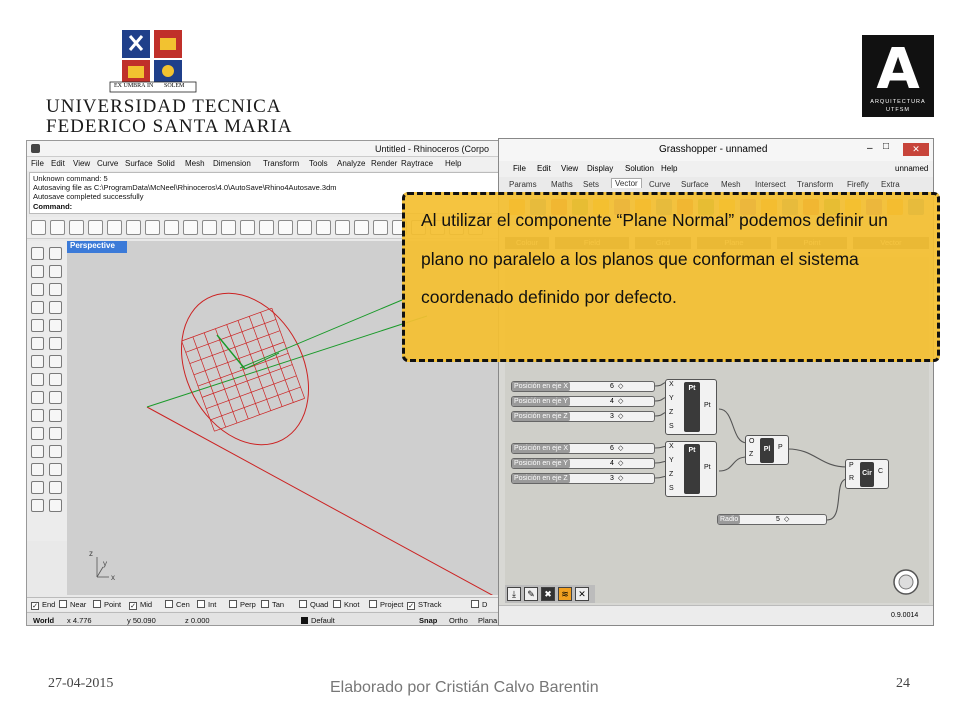  Describe the element at coordinates (751, 454) in the screenshot. I see `input-pin-normal: Z` at that location.